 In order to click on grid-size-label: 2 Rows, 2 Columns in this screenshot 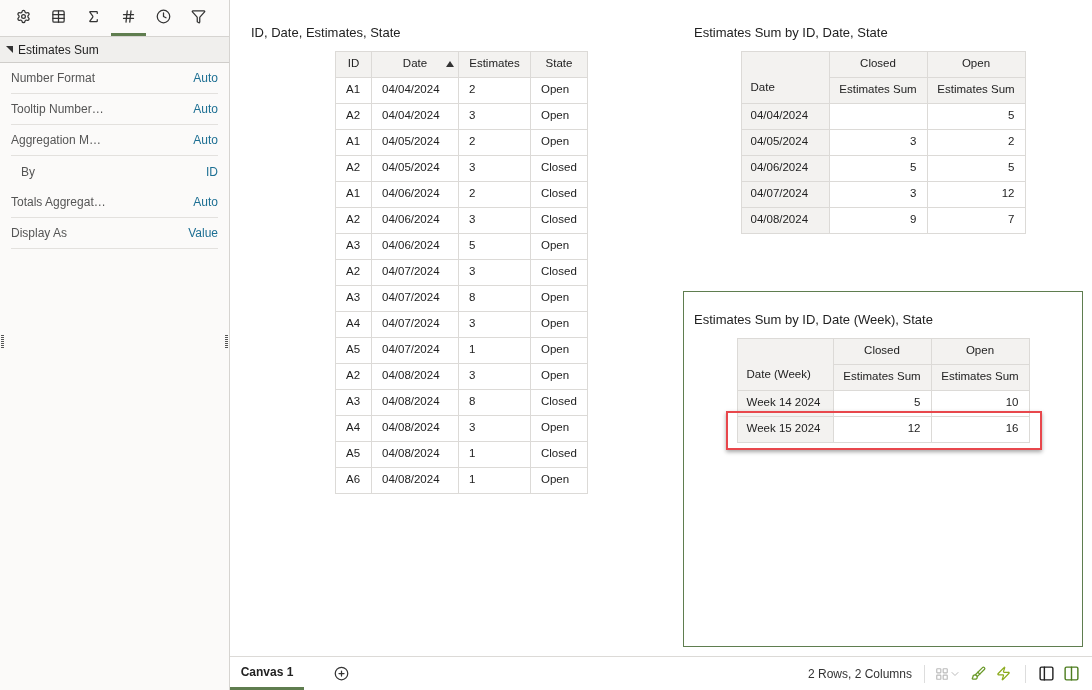, I will do `click(860, 674)`.